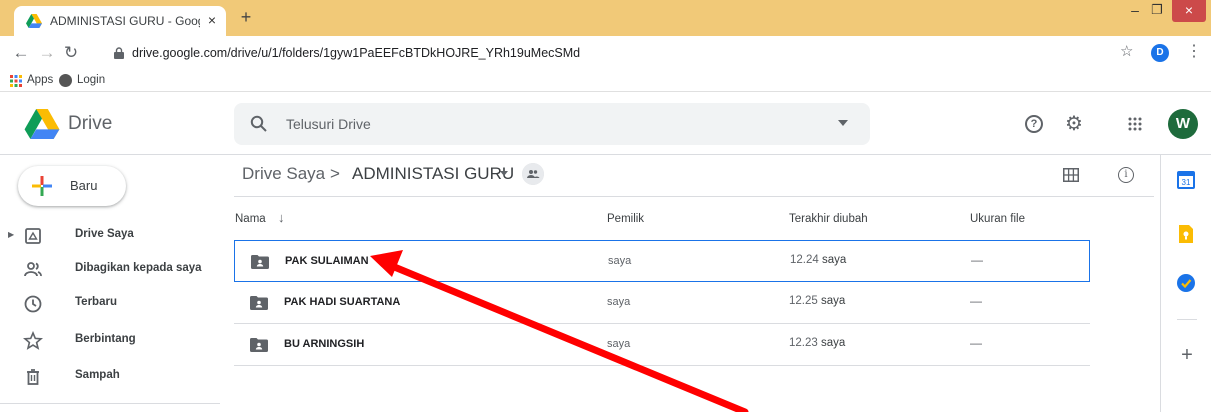 The height and width of the screenshot is (412, 1211). What do you see at coordinates (258, 123) in the screenshot?
I see `search-icon` at bounding box center [258, 123].